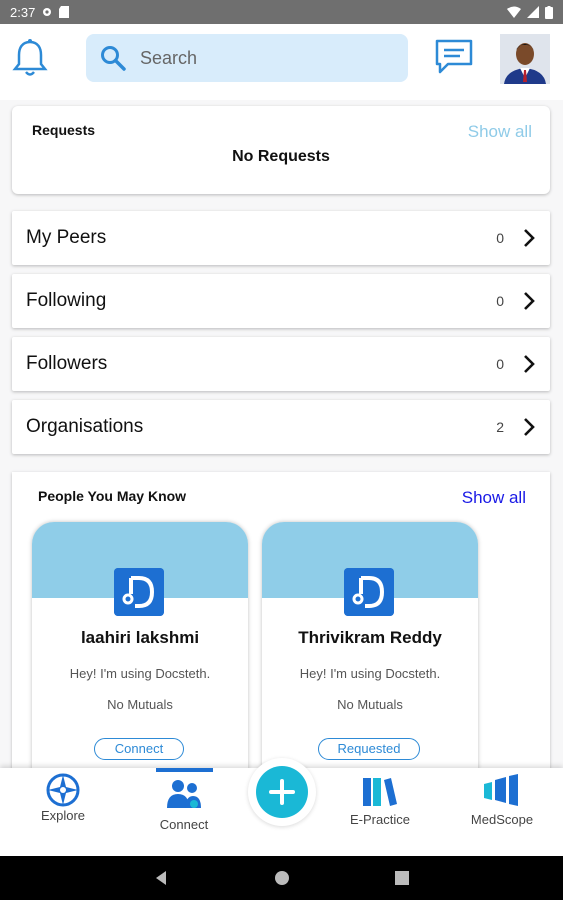  Describe the element at coordinates (168, 58) in the screenshot. I see `search-input: Search` at that location.